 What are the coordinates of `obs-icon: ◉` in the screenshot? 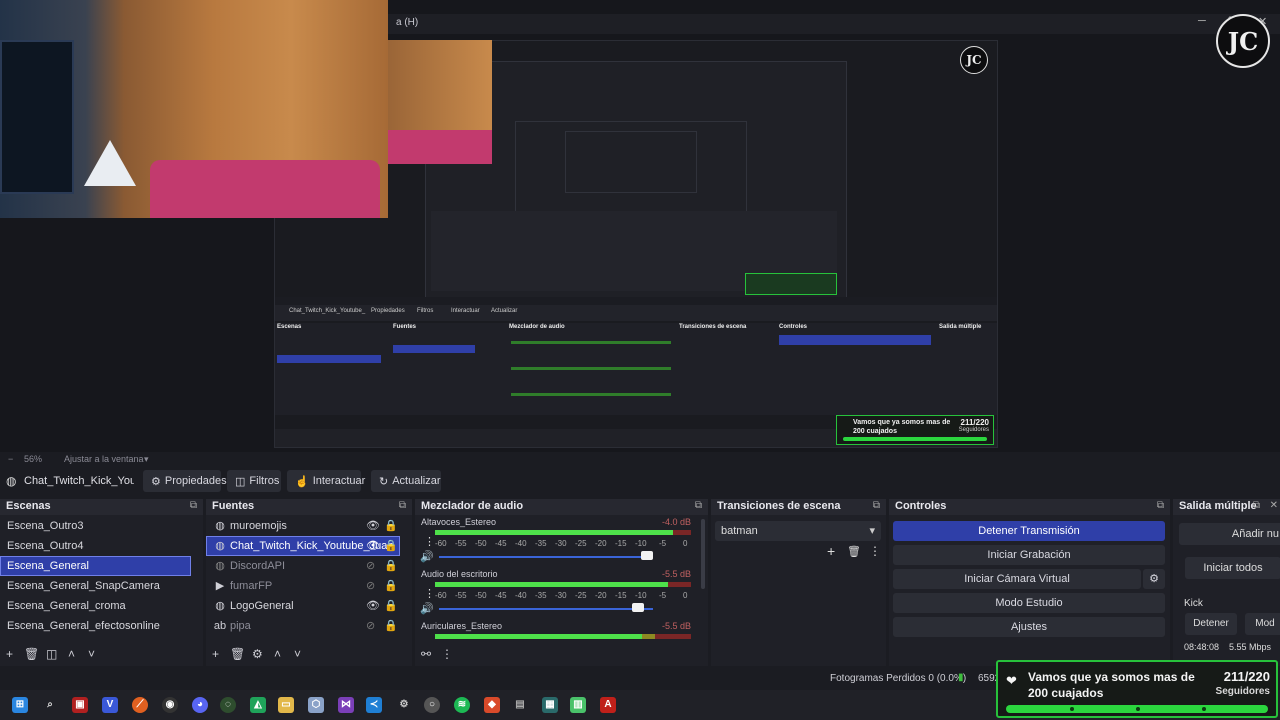 It's located at (170, 705).